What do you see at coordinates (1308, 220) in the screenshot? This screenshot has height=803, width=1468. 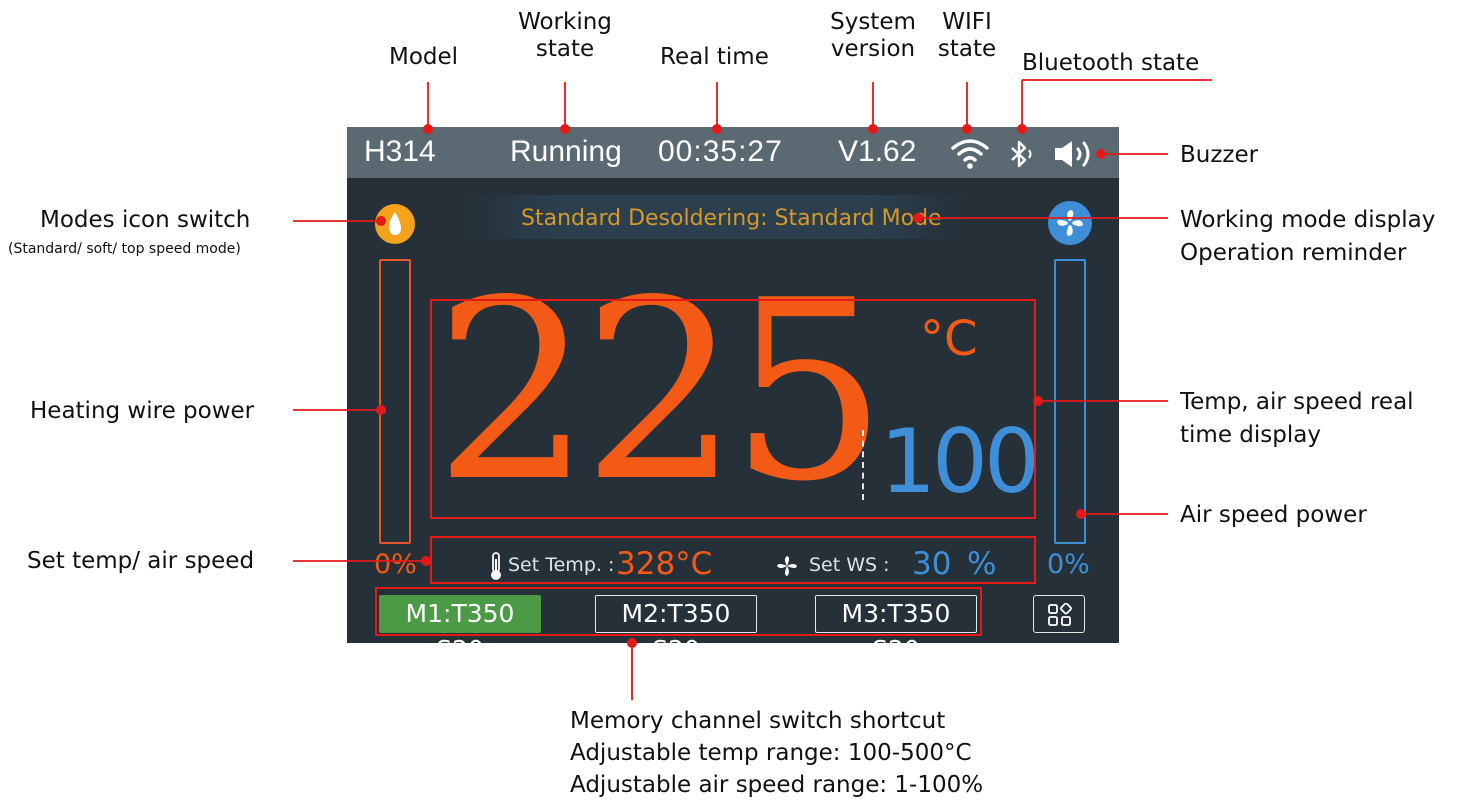 I see `annotation-working-mode-display: Working mode display` at bounding box center [1308, 220].